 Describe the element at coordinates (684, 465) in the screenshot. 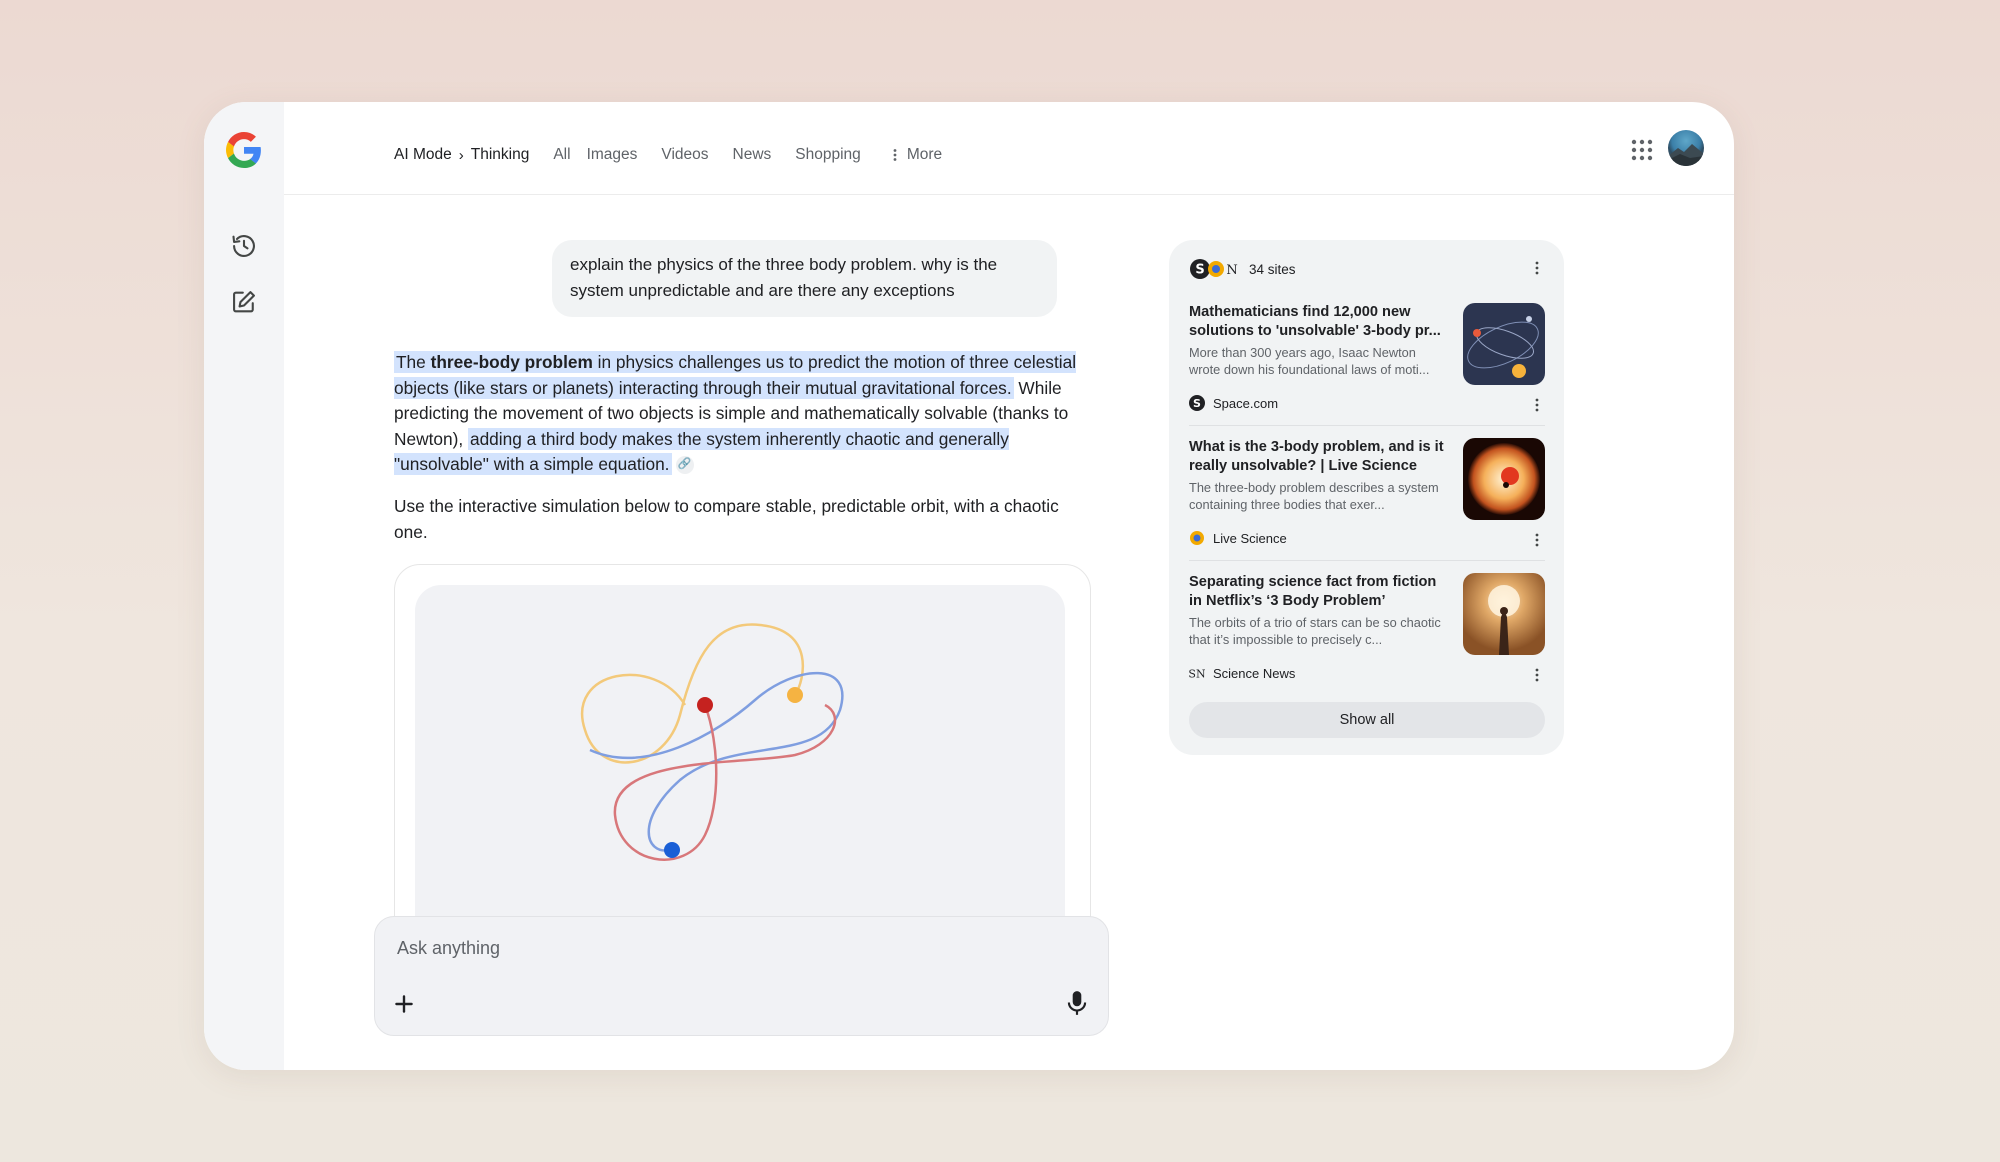

I see `source-link-icon: 🔗` at that location.